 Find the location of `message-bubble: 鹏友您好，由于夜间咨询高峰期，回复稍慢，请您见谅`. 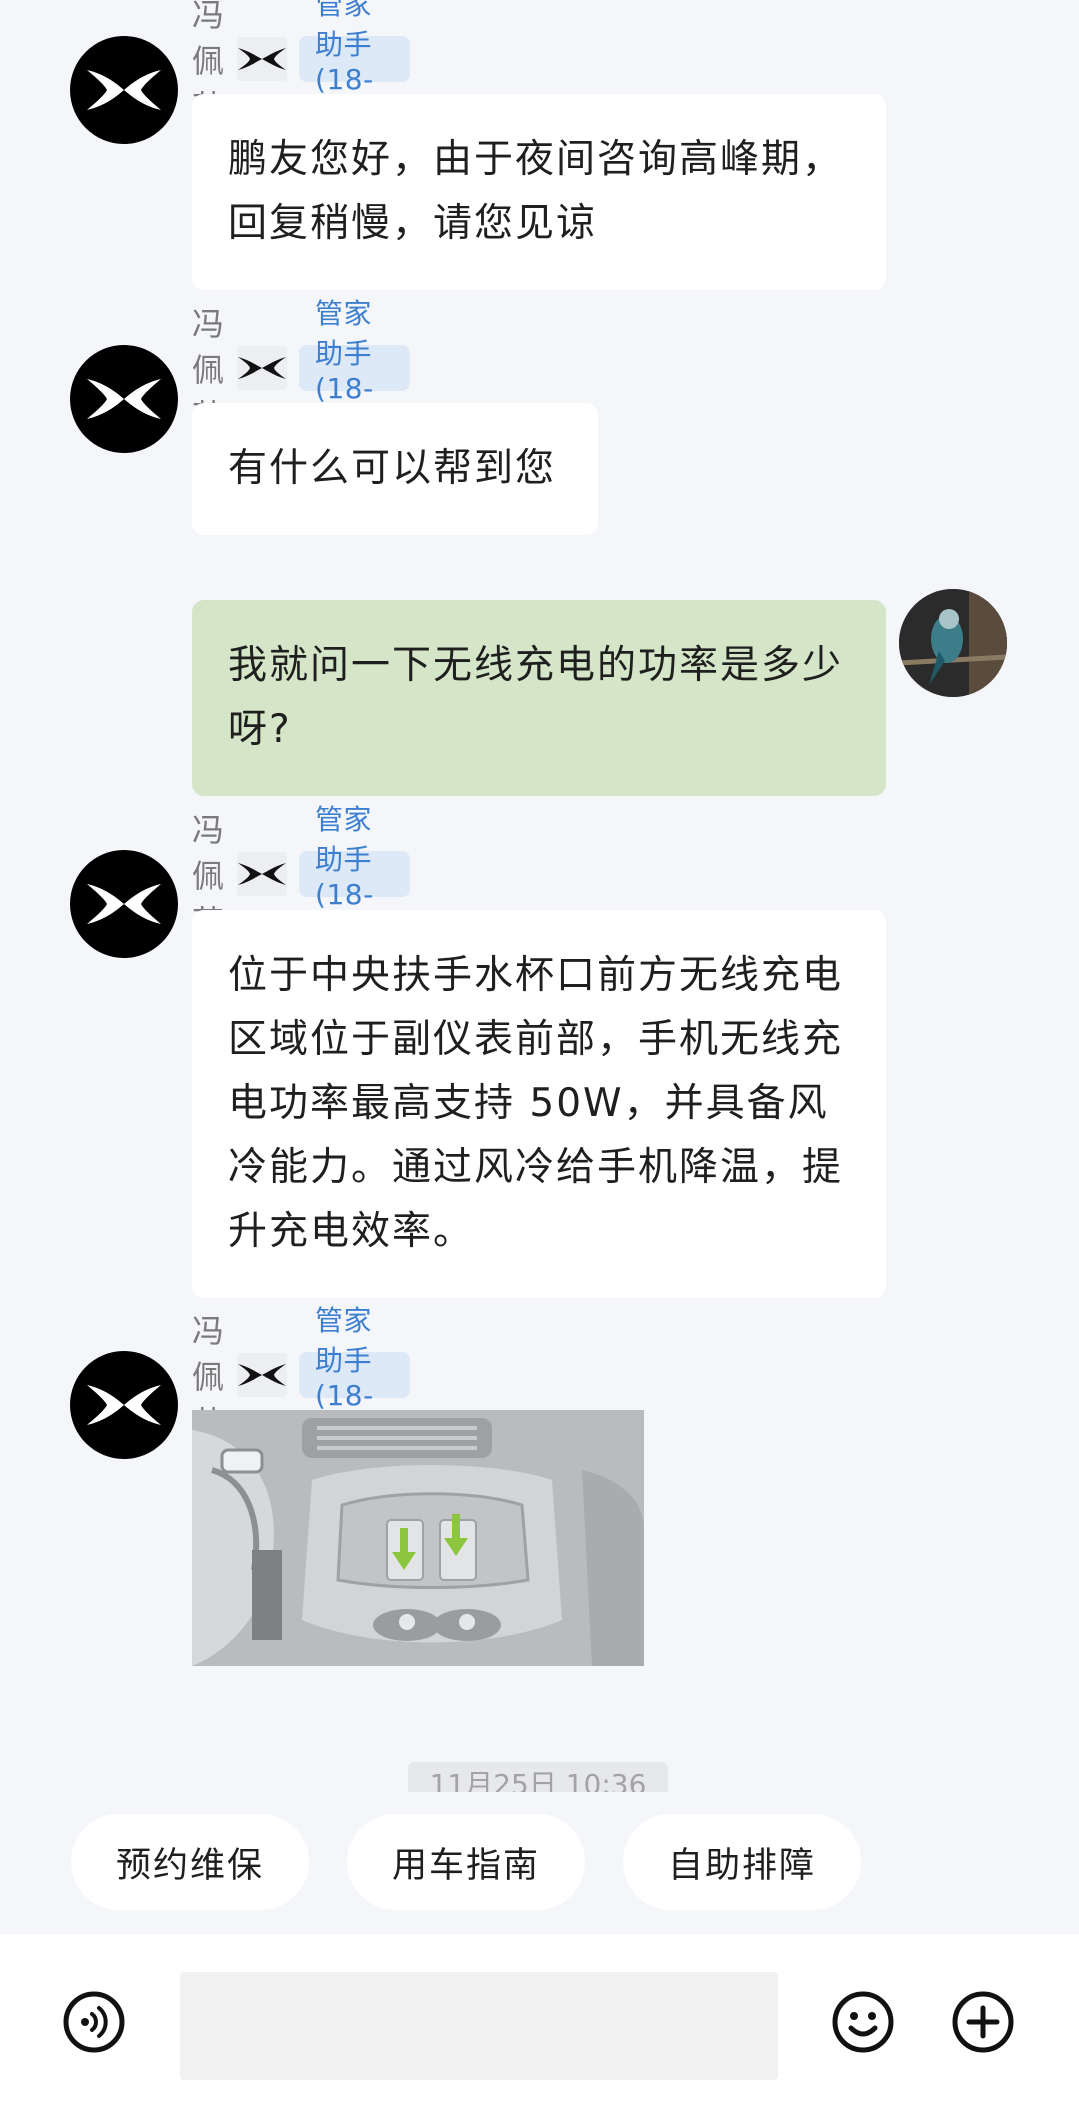

message-bubble: 鹏友您好，由于夜间咨询高峰期，回复稍慢，请您见谅 is located at coordinates (539, 192).